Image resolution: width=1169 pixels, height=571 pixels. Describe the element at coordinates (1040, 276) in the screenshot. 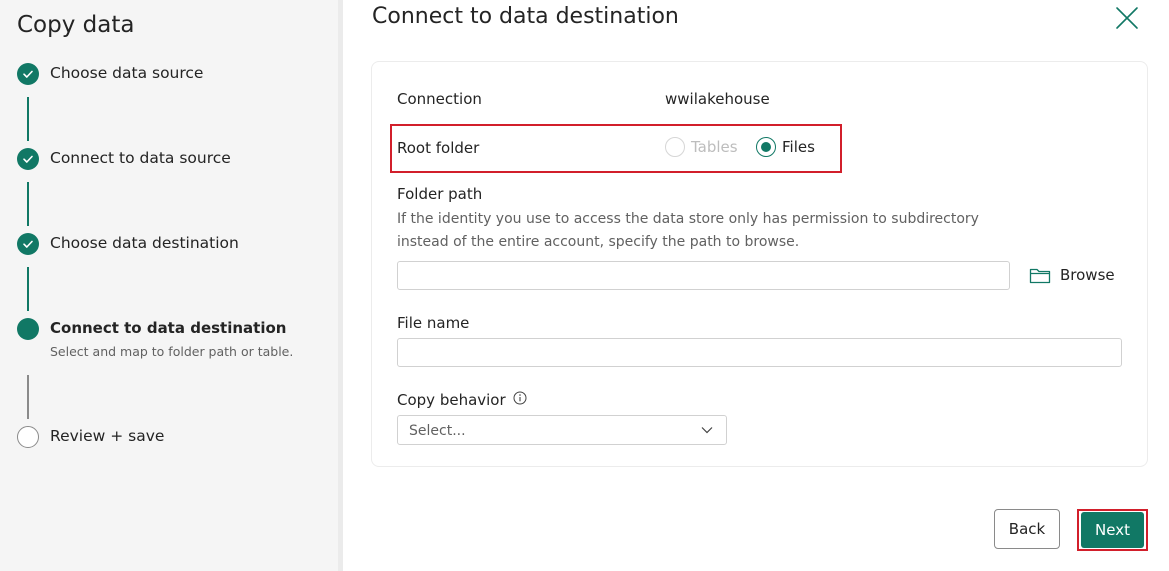

I see `folder-icon` at that location.